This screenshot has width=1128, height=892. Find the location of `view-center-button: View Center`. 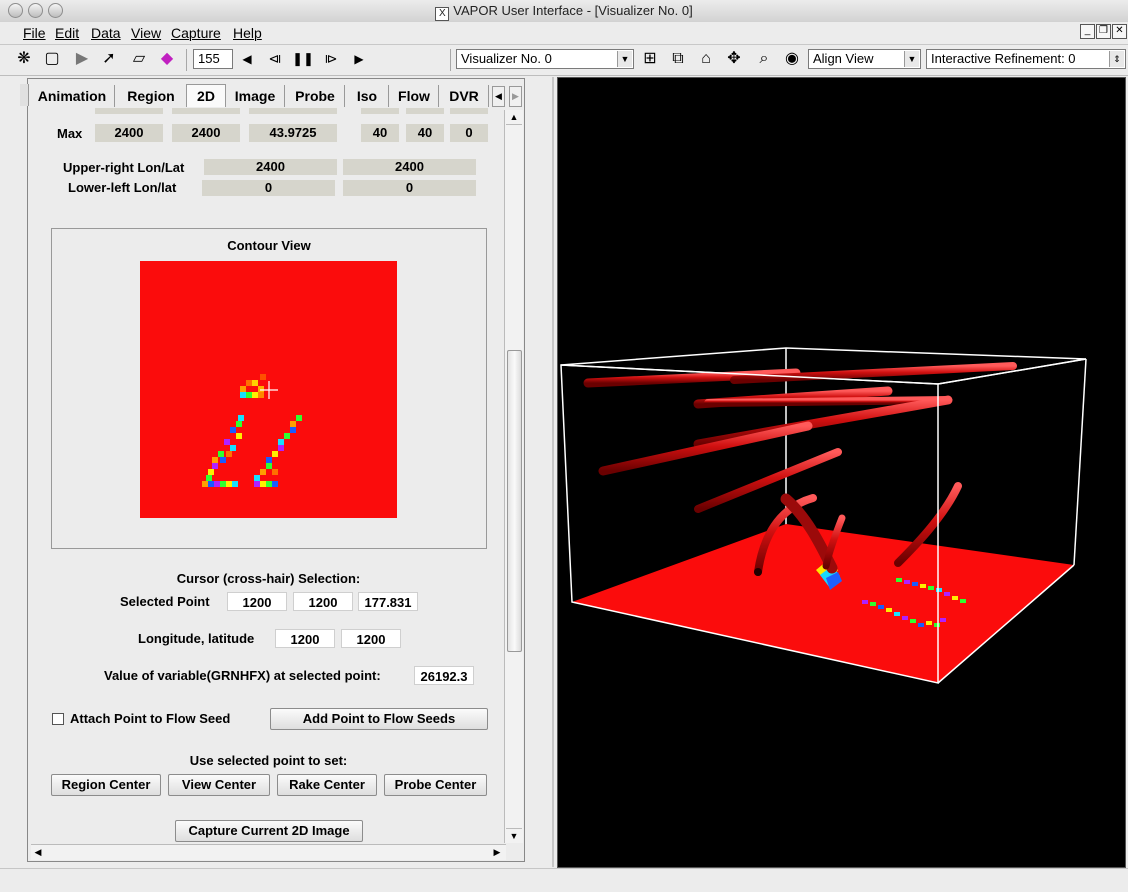

view-center-button: View Center is located at coordinates (219, 785).